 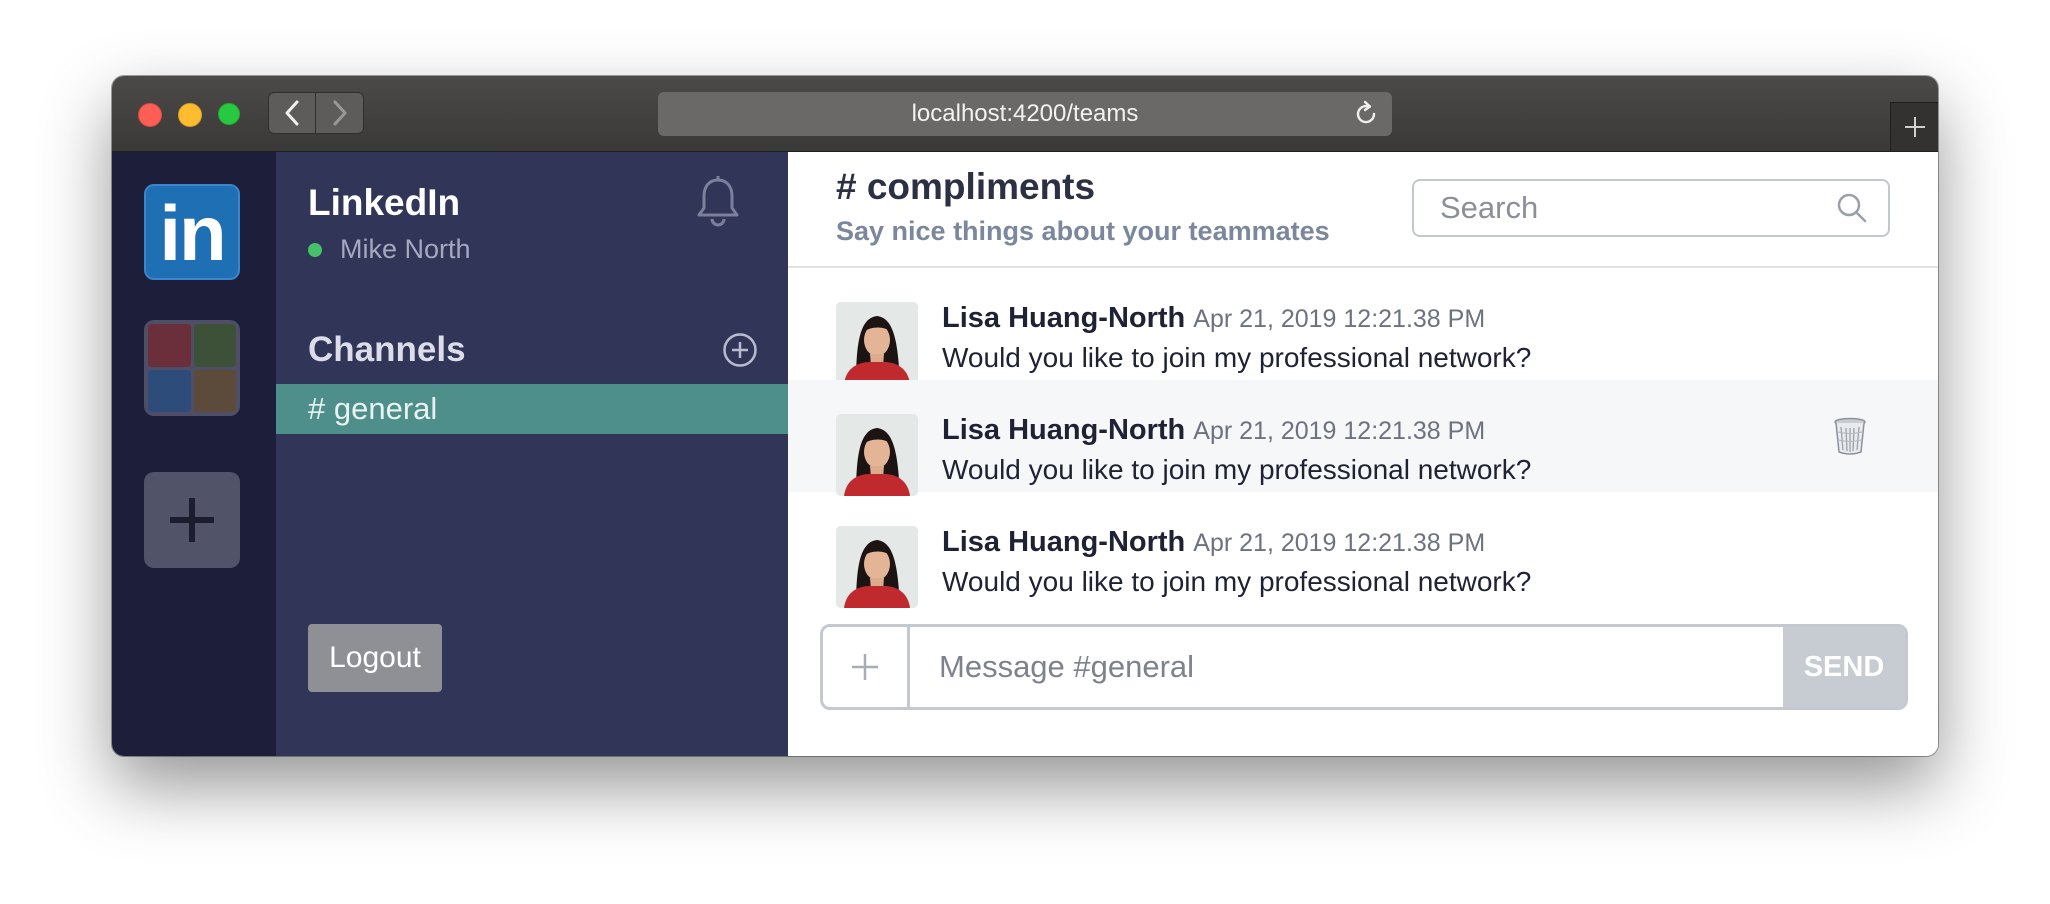 I want to click on online-status-dot, so click(x=315, y=249).